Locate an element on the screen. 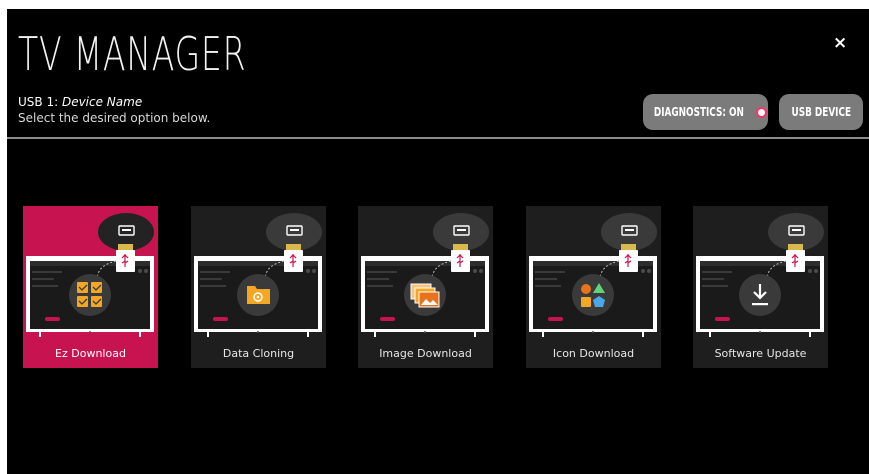  usb-device-button: USB DEVICE is located at coordinates (821, 112).